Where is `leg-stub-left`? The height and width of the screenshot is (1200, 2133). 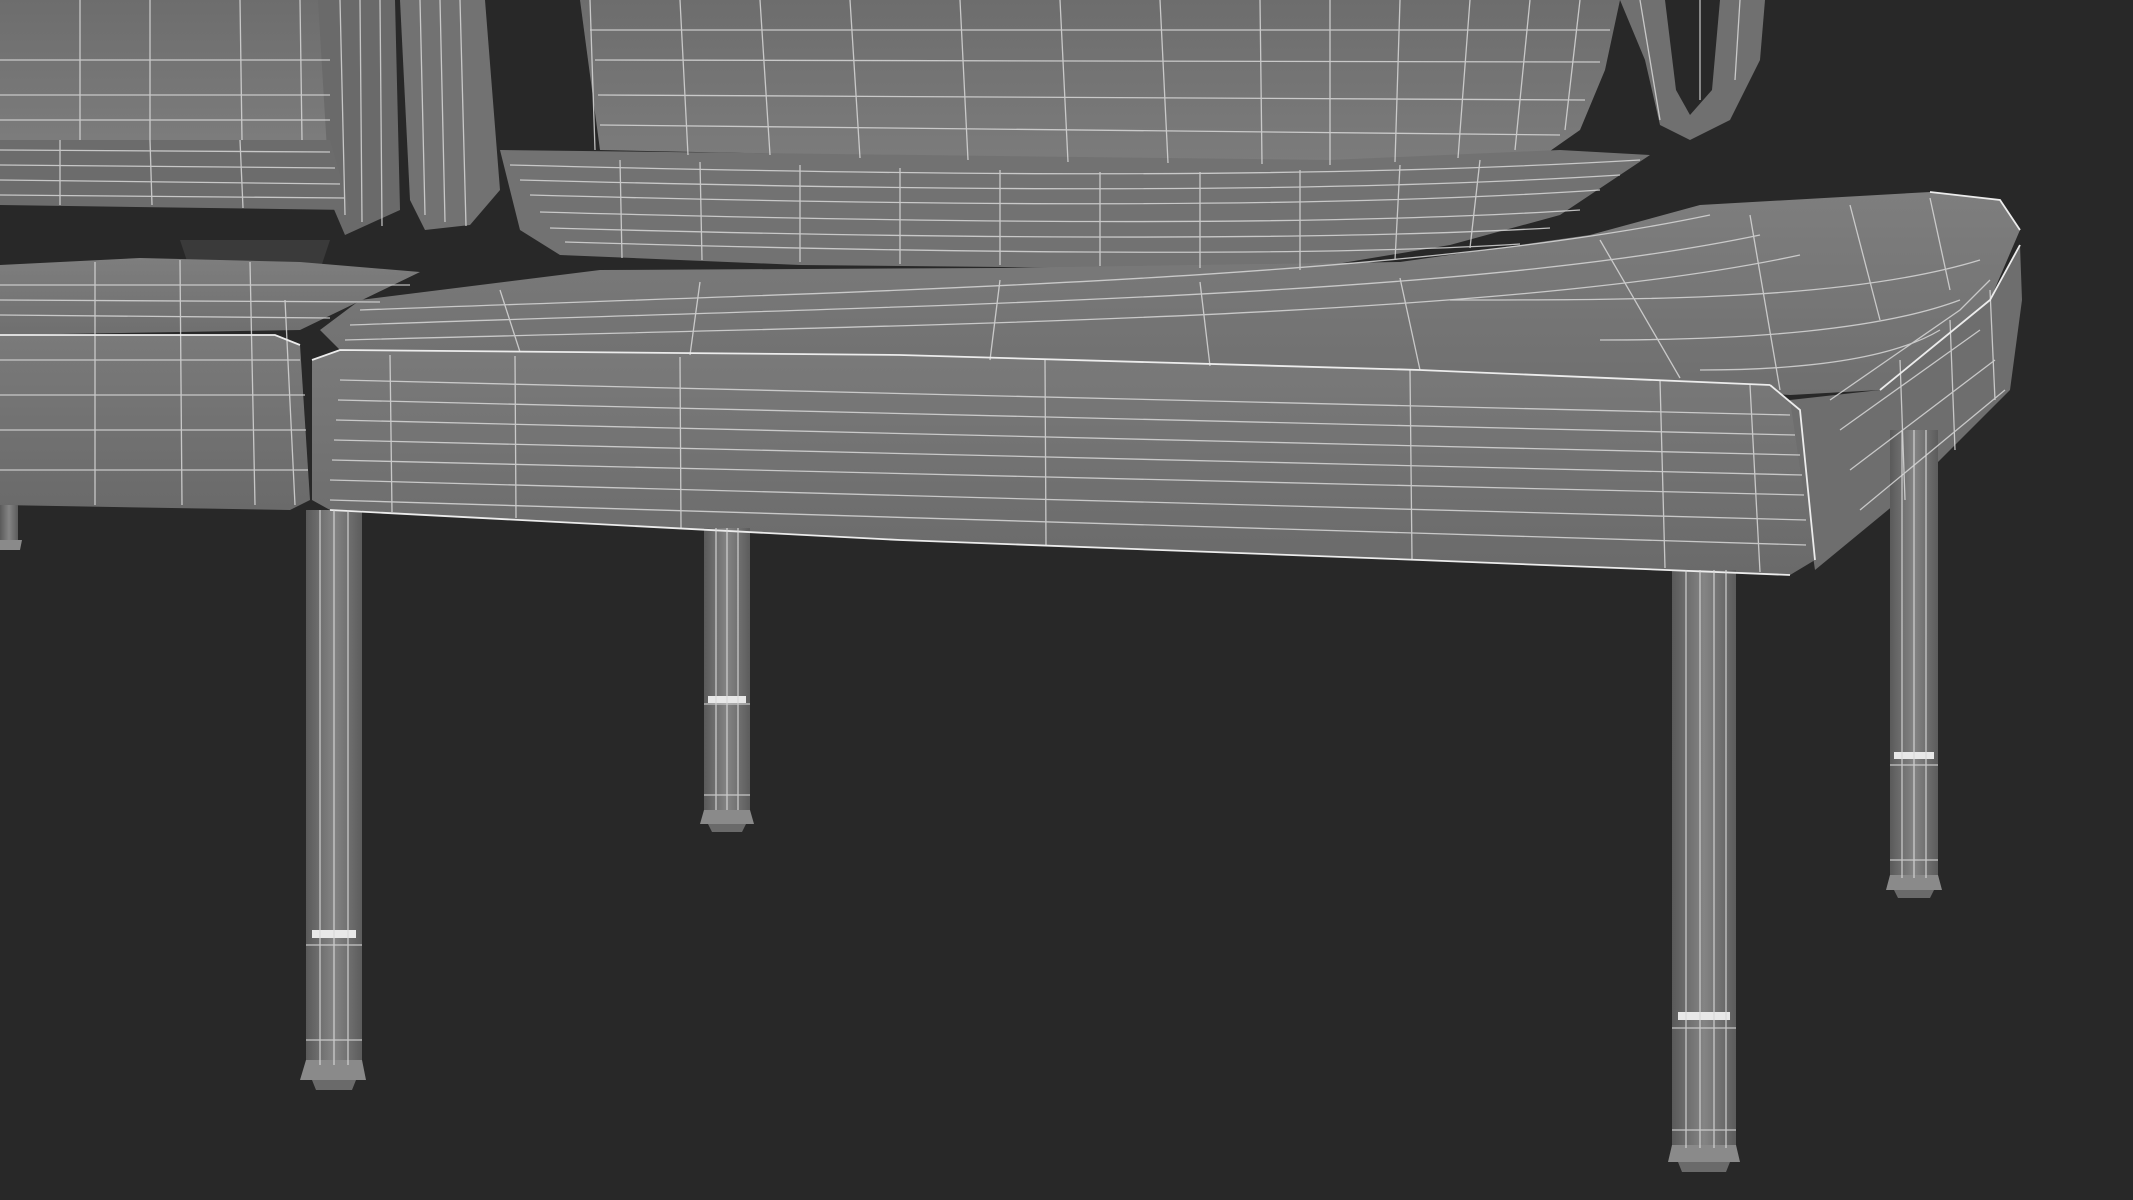
leg-stub-left is located at coordinates (9, 525).